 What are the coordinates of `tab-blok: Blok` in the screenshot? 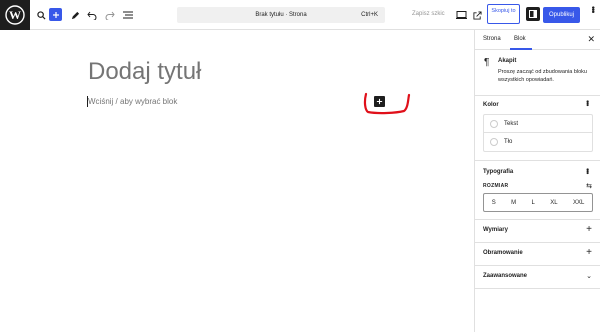 It's located at (520, 39).